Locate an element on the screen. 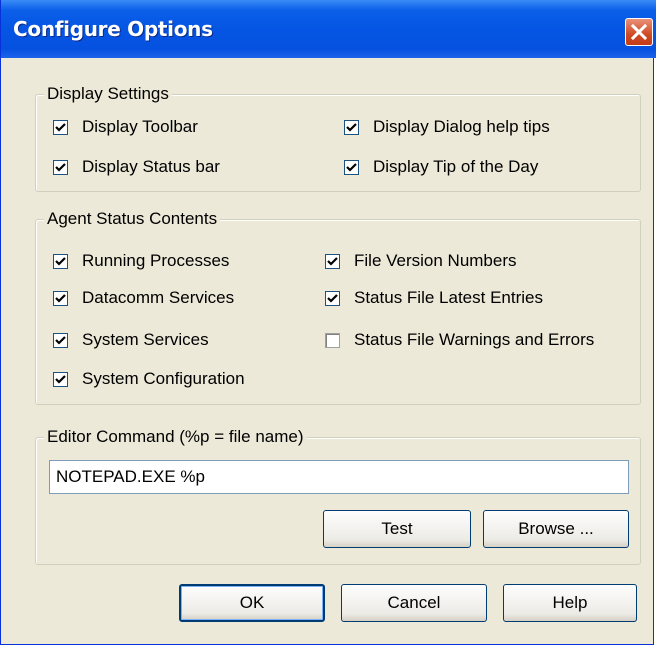  editor-command-legend: Editor Command (%p = file name) is located at coordinates (175, 437).